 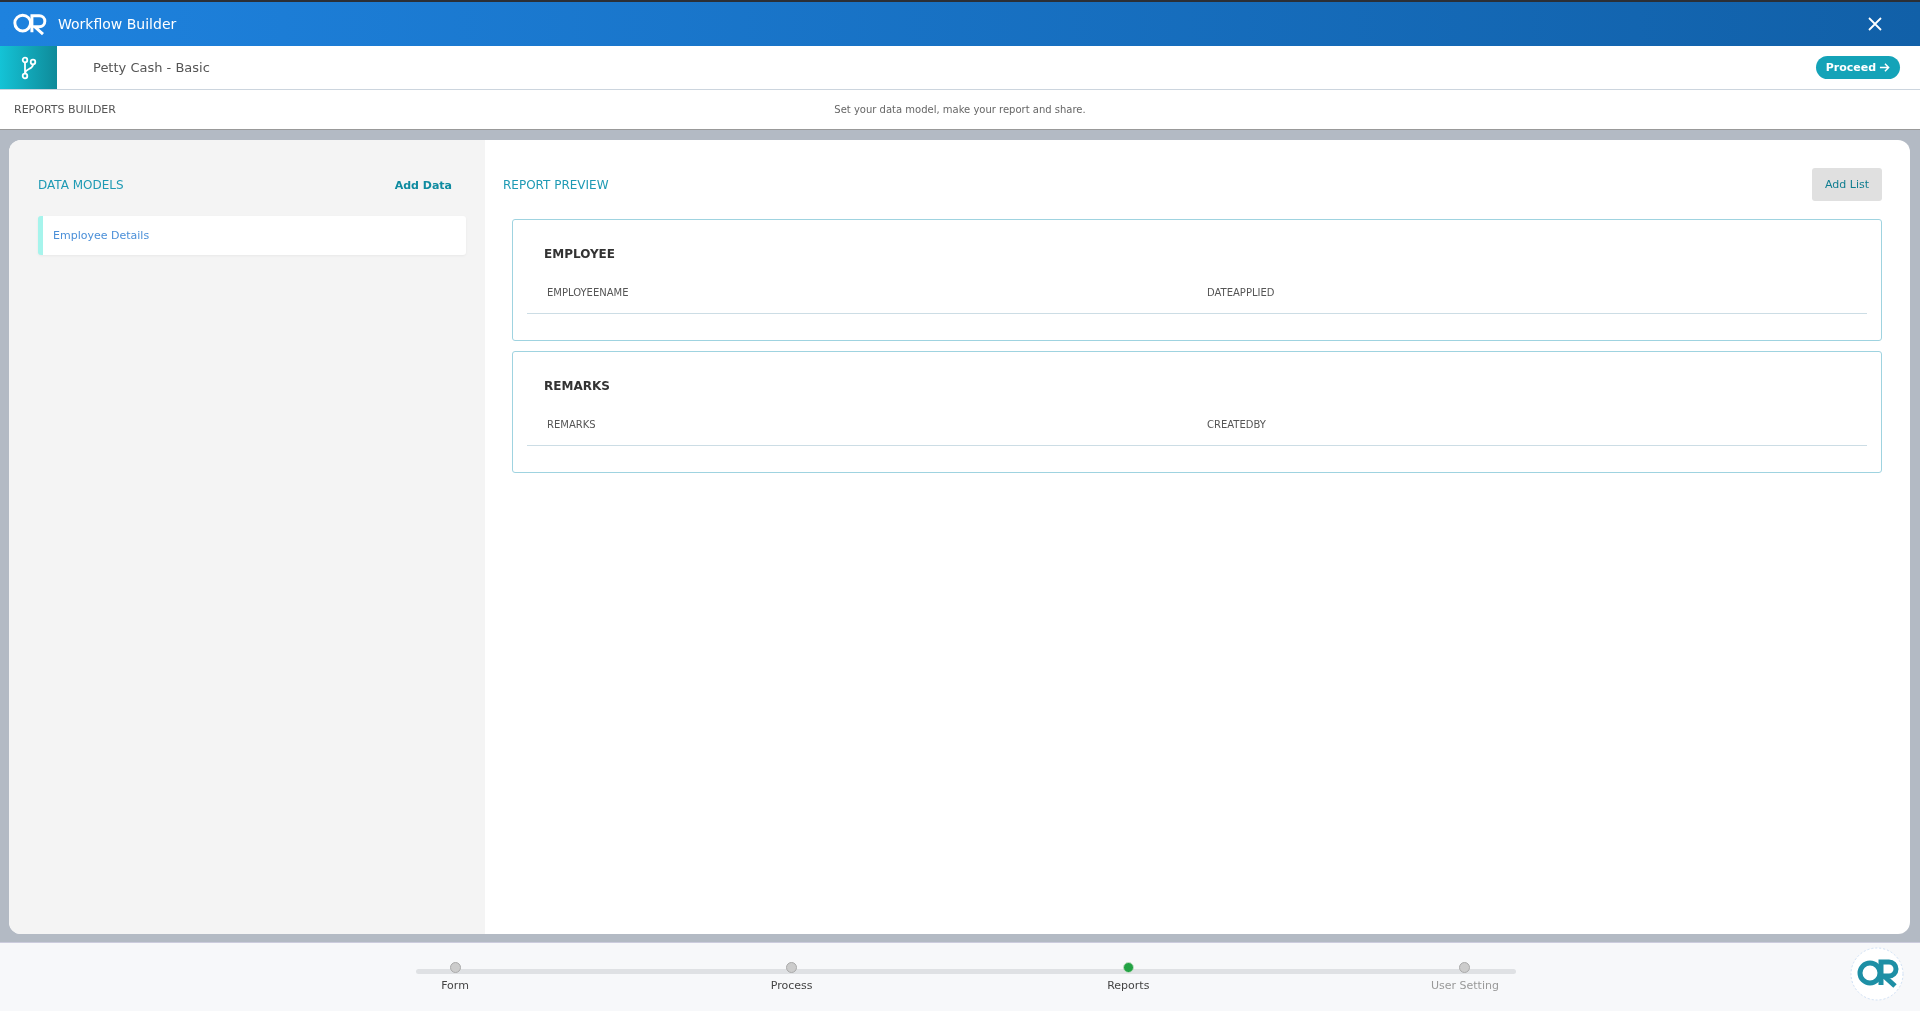 I want to click on field-label: REMARKS, so click(x=572, y=424).